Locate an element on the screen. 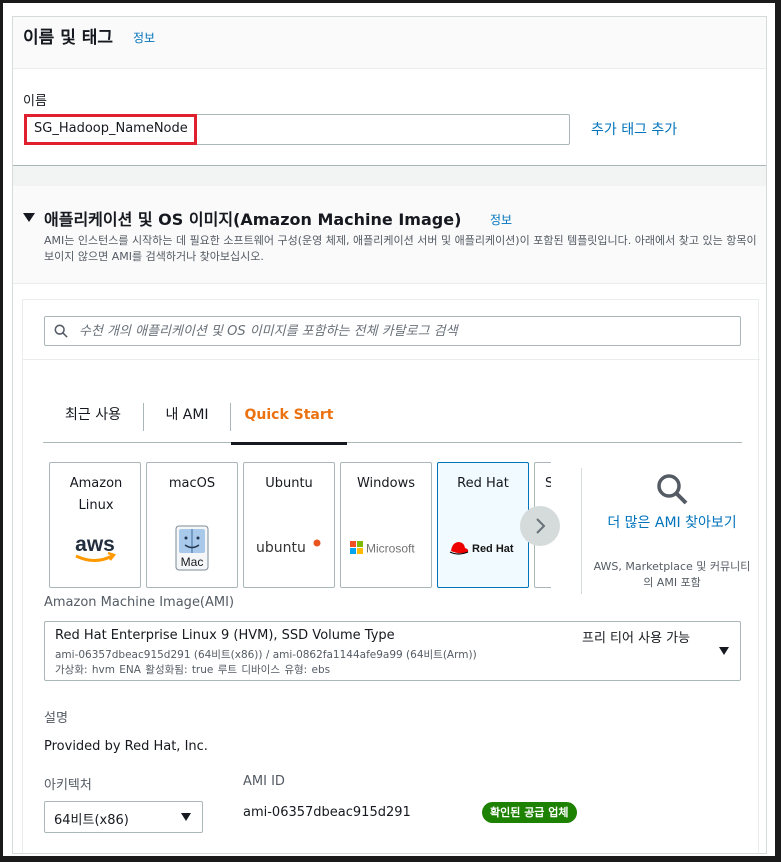  redhat-logo: Red Hat is located at coordinates (483, 548).